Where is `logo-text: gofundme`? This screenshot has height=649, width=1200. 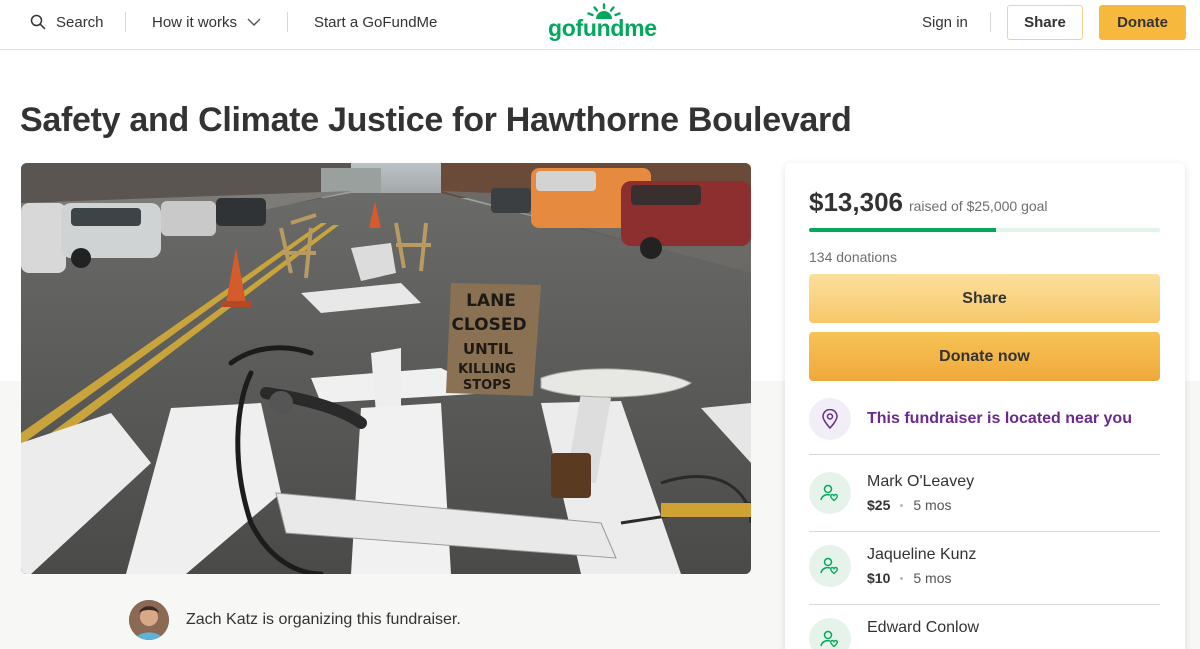 logo-text: gofundme is located at coordinates (602, 28).